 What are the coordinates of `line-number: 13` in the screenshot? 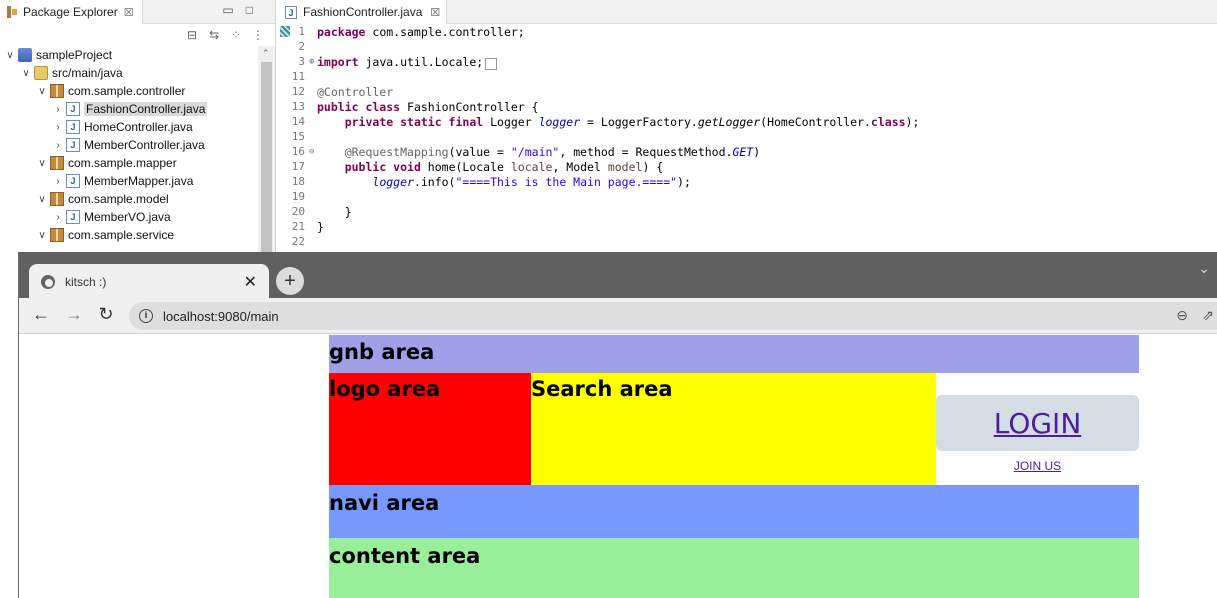 It's located at (298, 106).